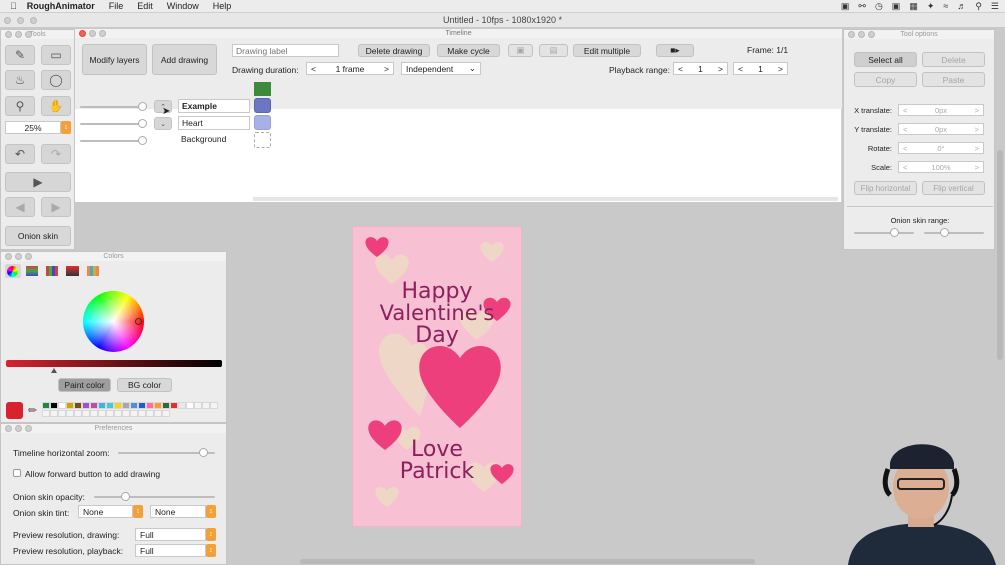 Image resolution: width=1005 pixels, height=565 pixels. What do you see at coordinates (84, 385) in the screenshot?
I see `paint-color-button: Paint color` at bounding box center [84, 385].